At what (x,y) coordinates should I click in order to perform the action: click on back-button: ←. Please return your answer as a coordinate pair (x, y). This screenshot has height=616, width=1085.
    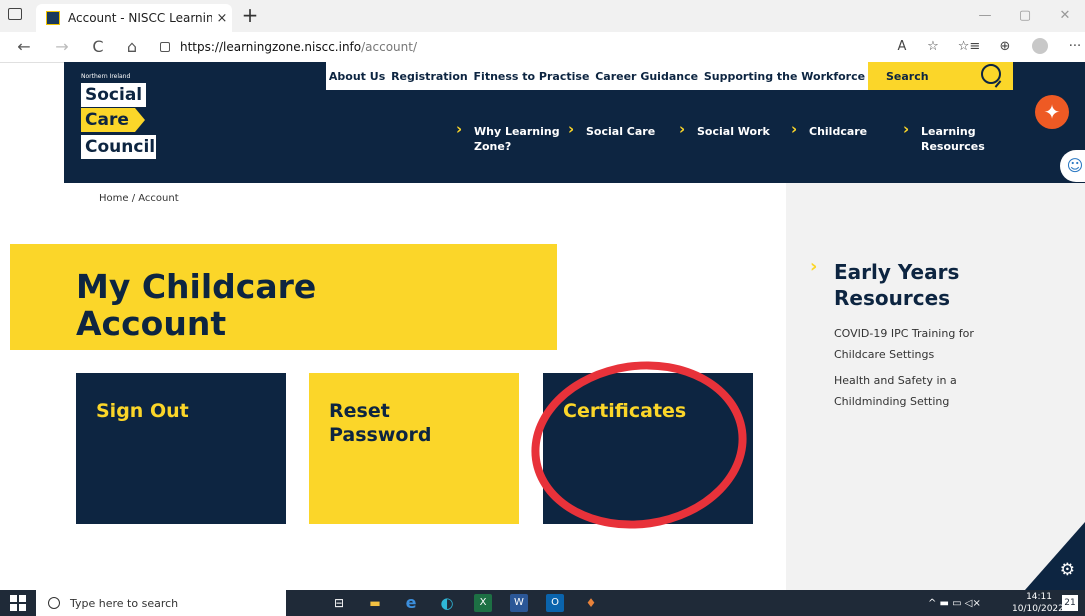
    Looking at the image, I should click on (24, 47).